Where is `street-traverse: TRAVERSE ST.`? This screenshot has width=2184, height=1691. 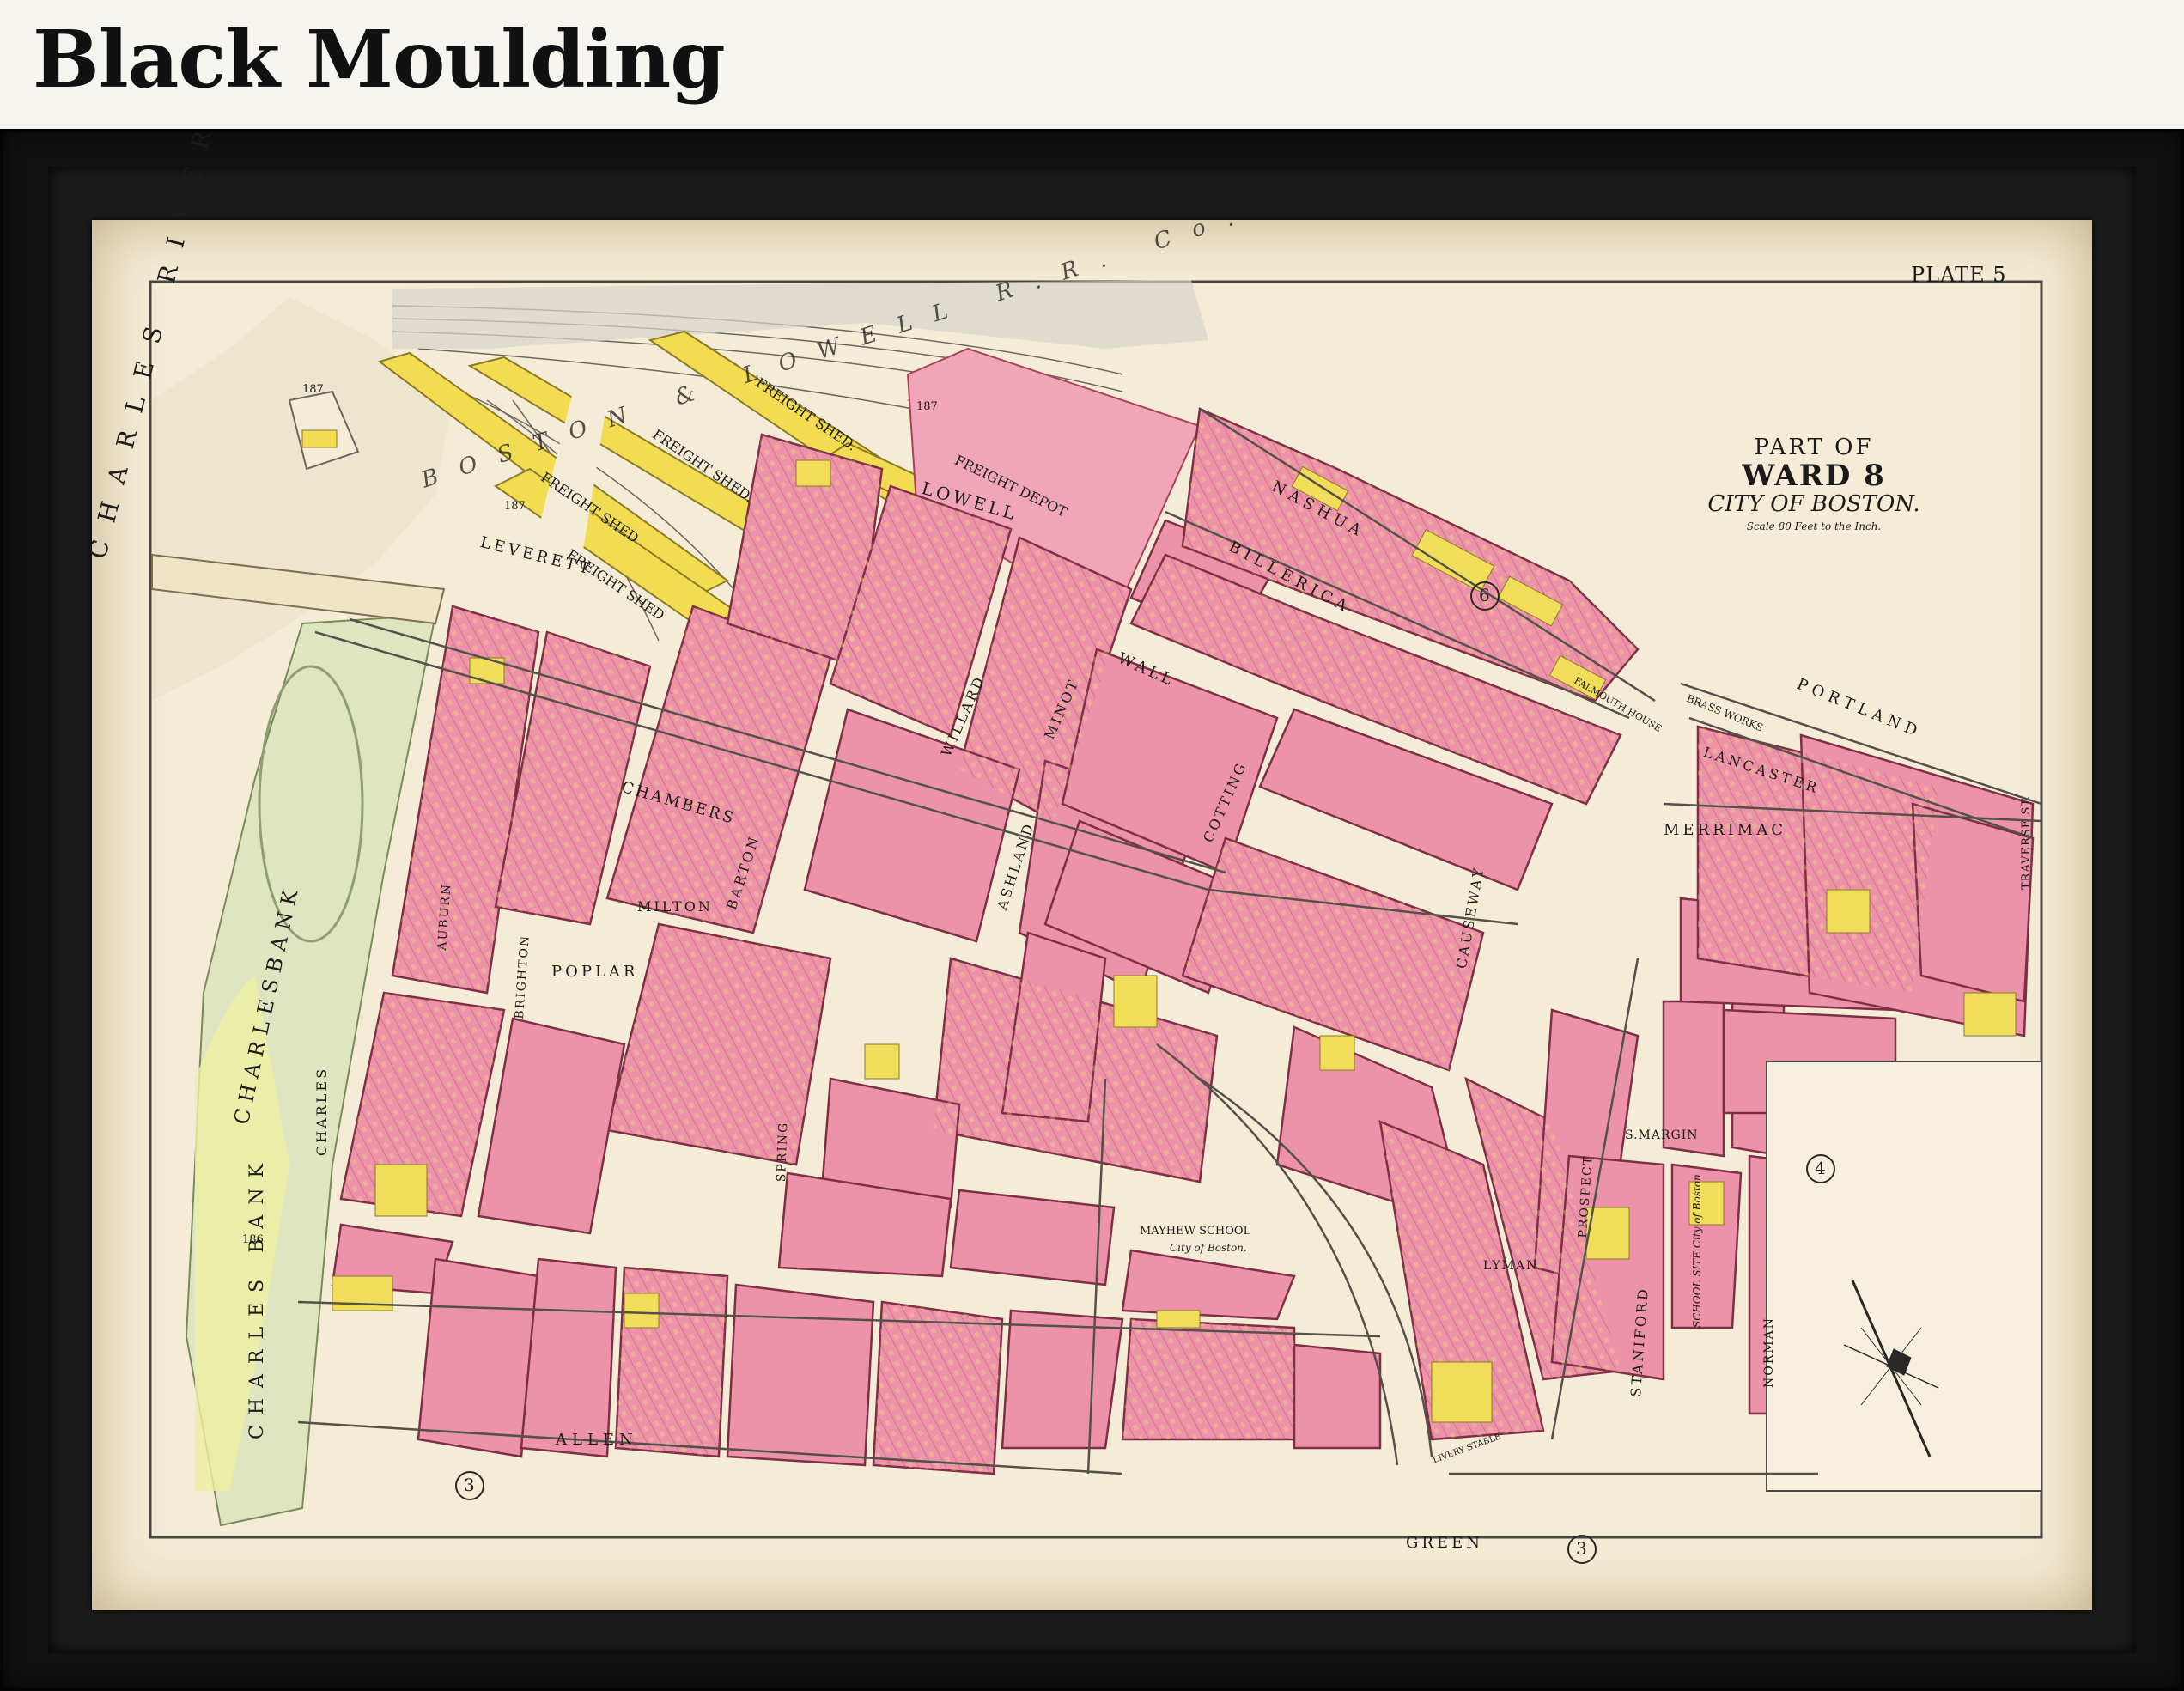
street-traverse: TRAVERSE ST. is located at coordinates (2027, 842).